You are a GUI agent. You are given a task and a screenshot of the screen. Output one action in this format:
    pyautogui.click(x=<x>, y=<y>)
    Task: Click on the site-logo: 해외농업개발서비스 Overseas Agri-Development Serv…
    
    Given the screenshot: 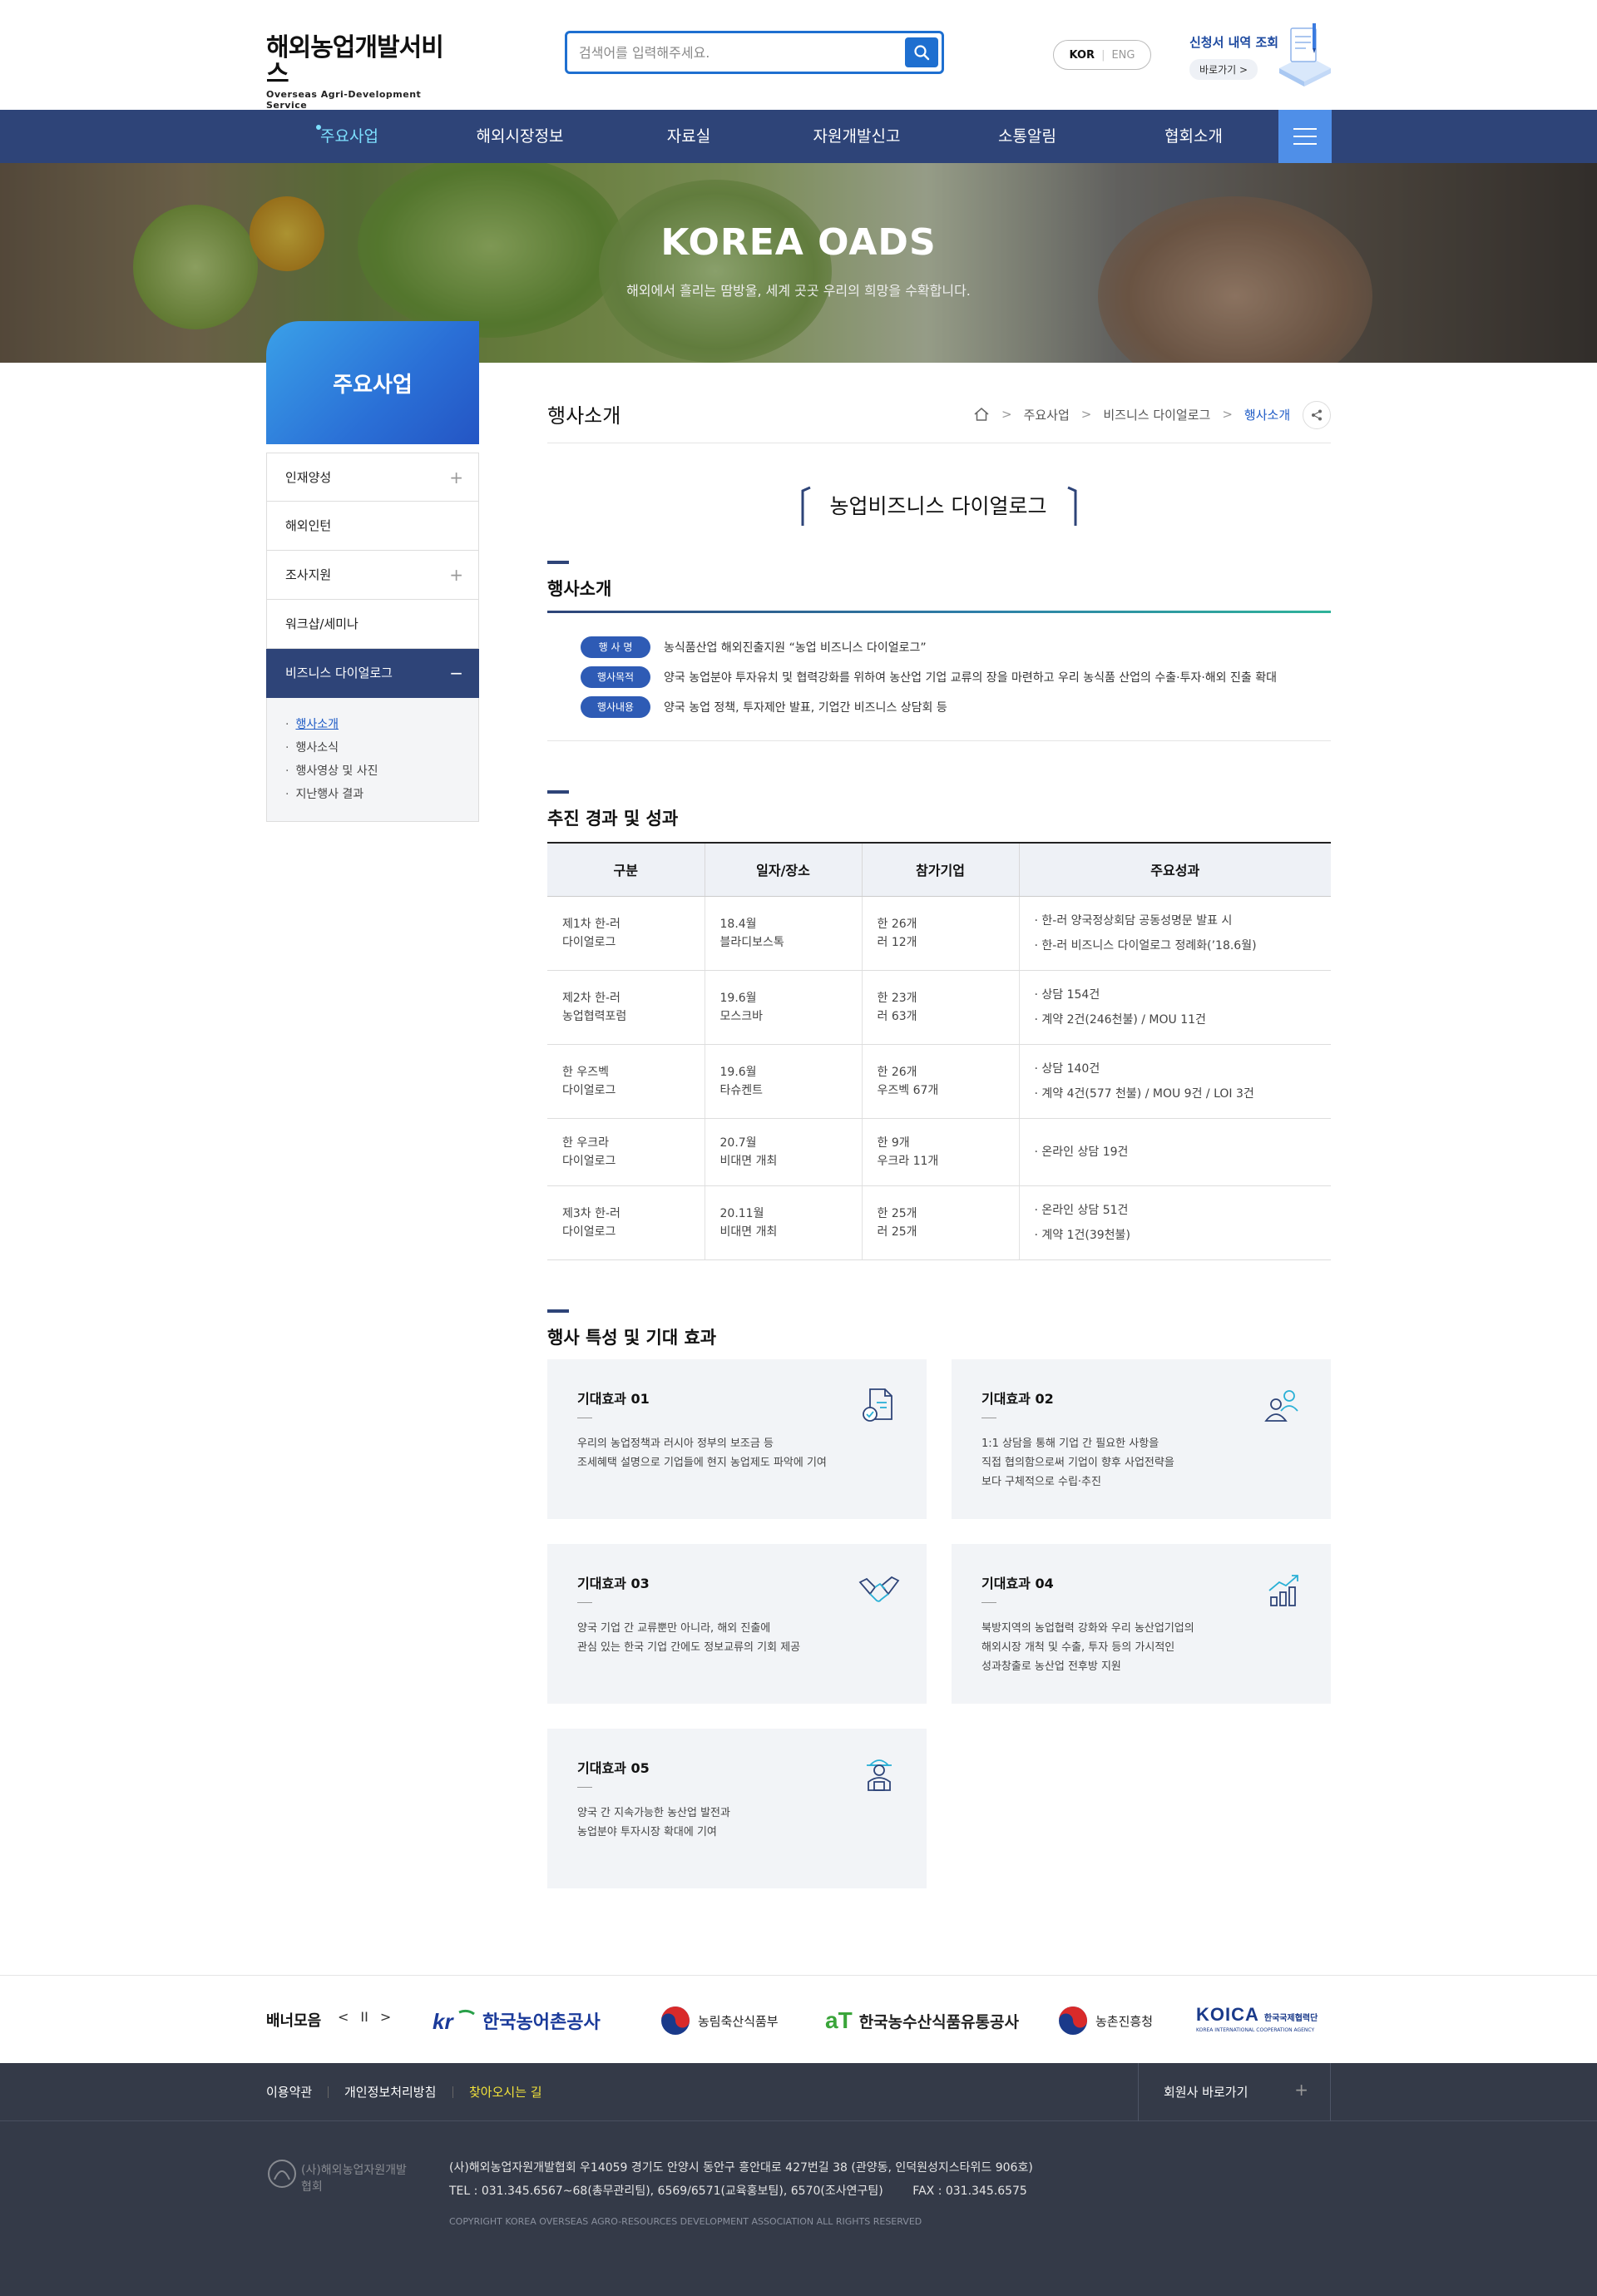 What is the action you would take?
    pyautogui.click(x=362, y=73)
    